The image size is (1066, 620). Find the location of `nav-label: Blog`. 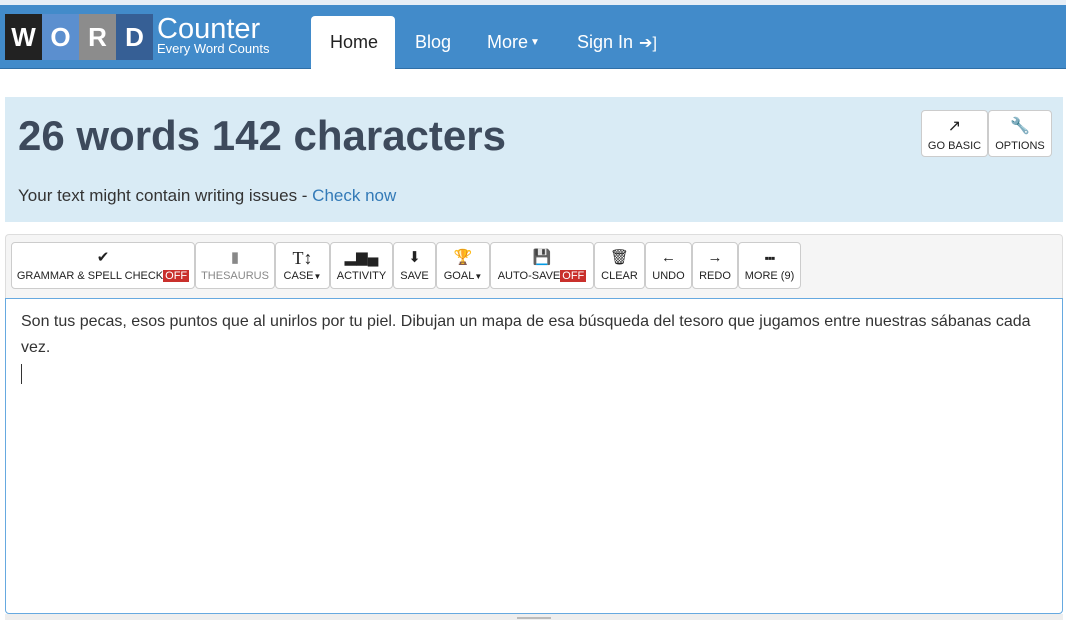

nav-label: Blog is located at coordinates (433, 42).